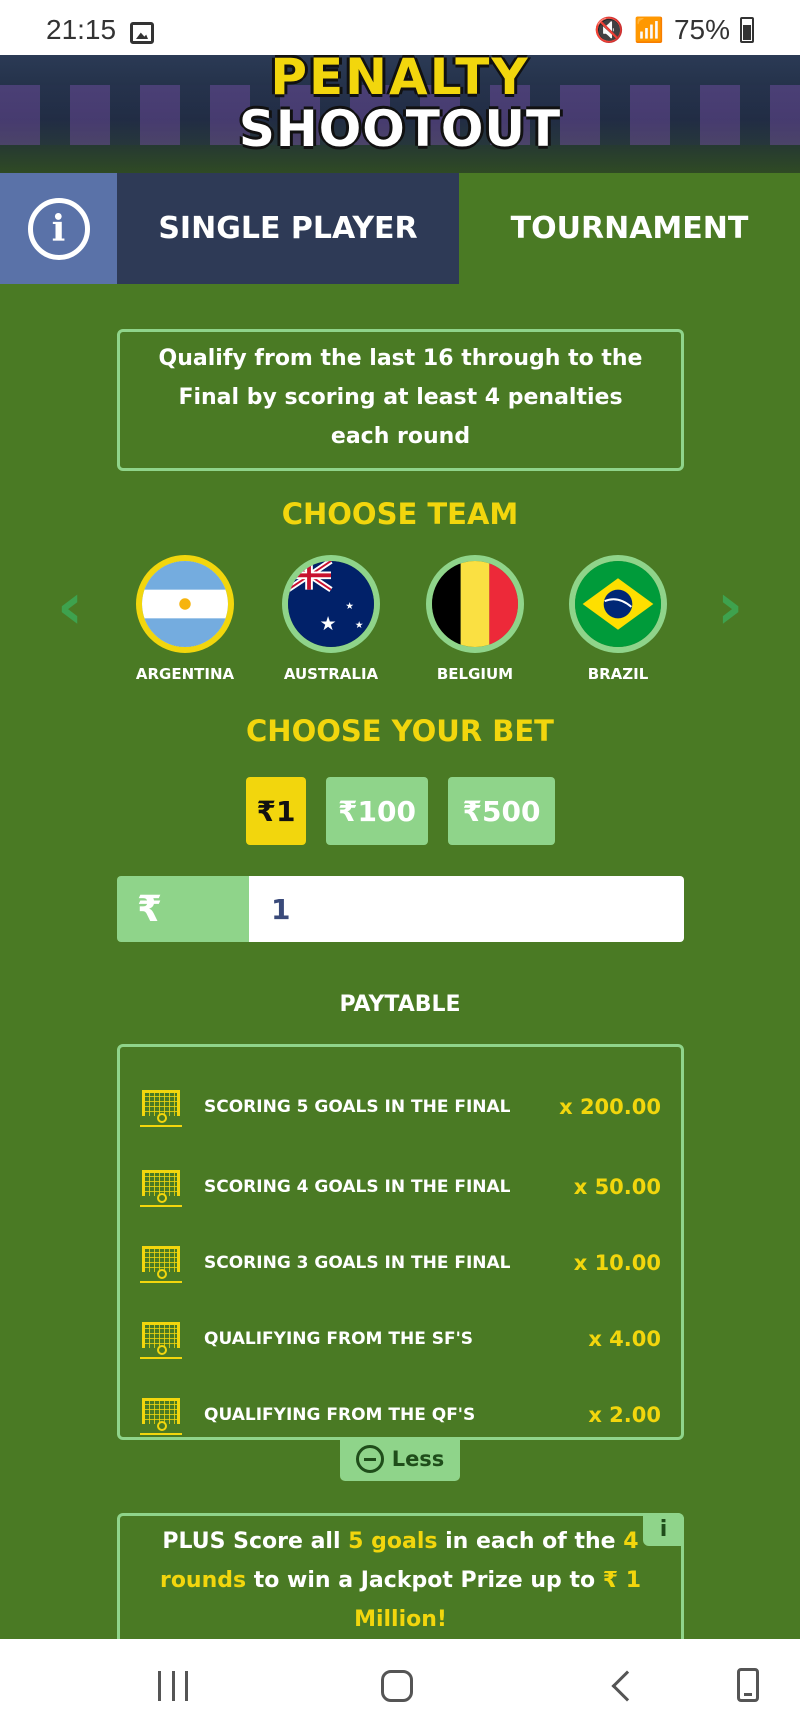 This screenshot has width=800, height=1733. What do you see at coordinates (624, 1415) in the screenshot?
I see `paytable-multiplier: x 2.00` at bounding box center [624, 1415].